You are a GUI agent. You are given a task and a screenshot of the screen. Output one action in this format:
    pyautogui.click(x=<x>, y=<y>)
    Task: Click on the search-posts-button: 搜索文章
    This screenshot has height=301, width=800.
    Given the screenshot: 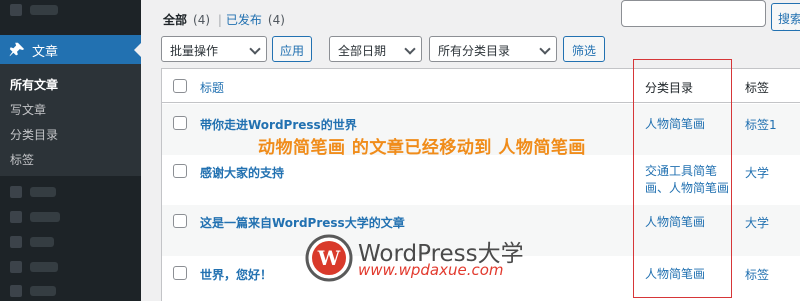 What is the action you would take?
    pyautogui.click(x=785, y=17)
    